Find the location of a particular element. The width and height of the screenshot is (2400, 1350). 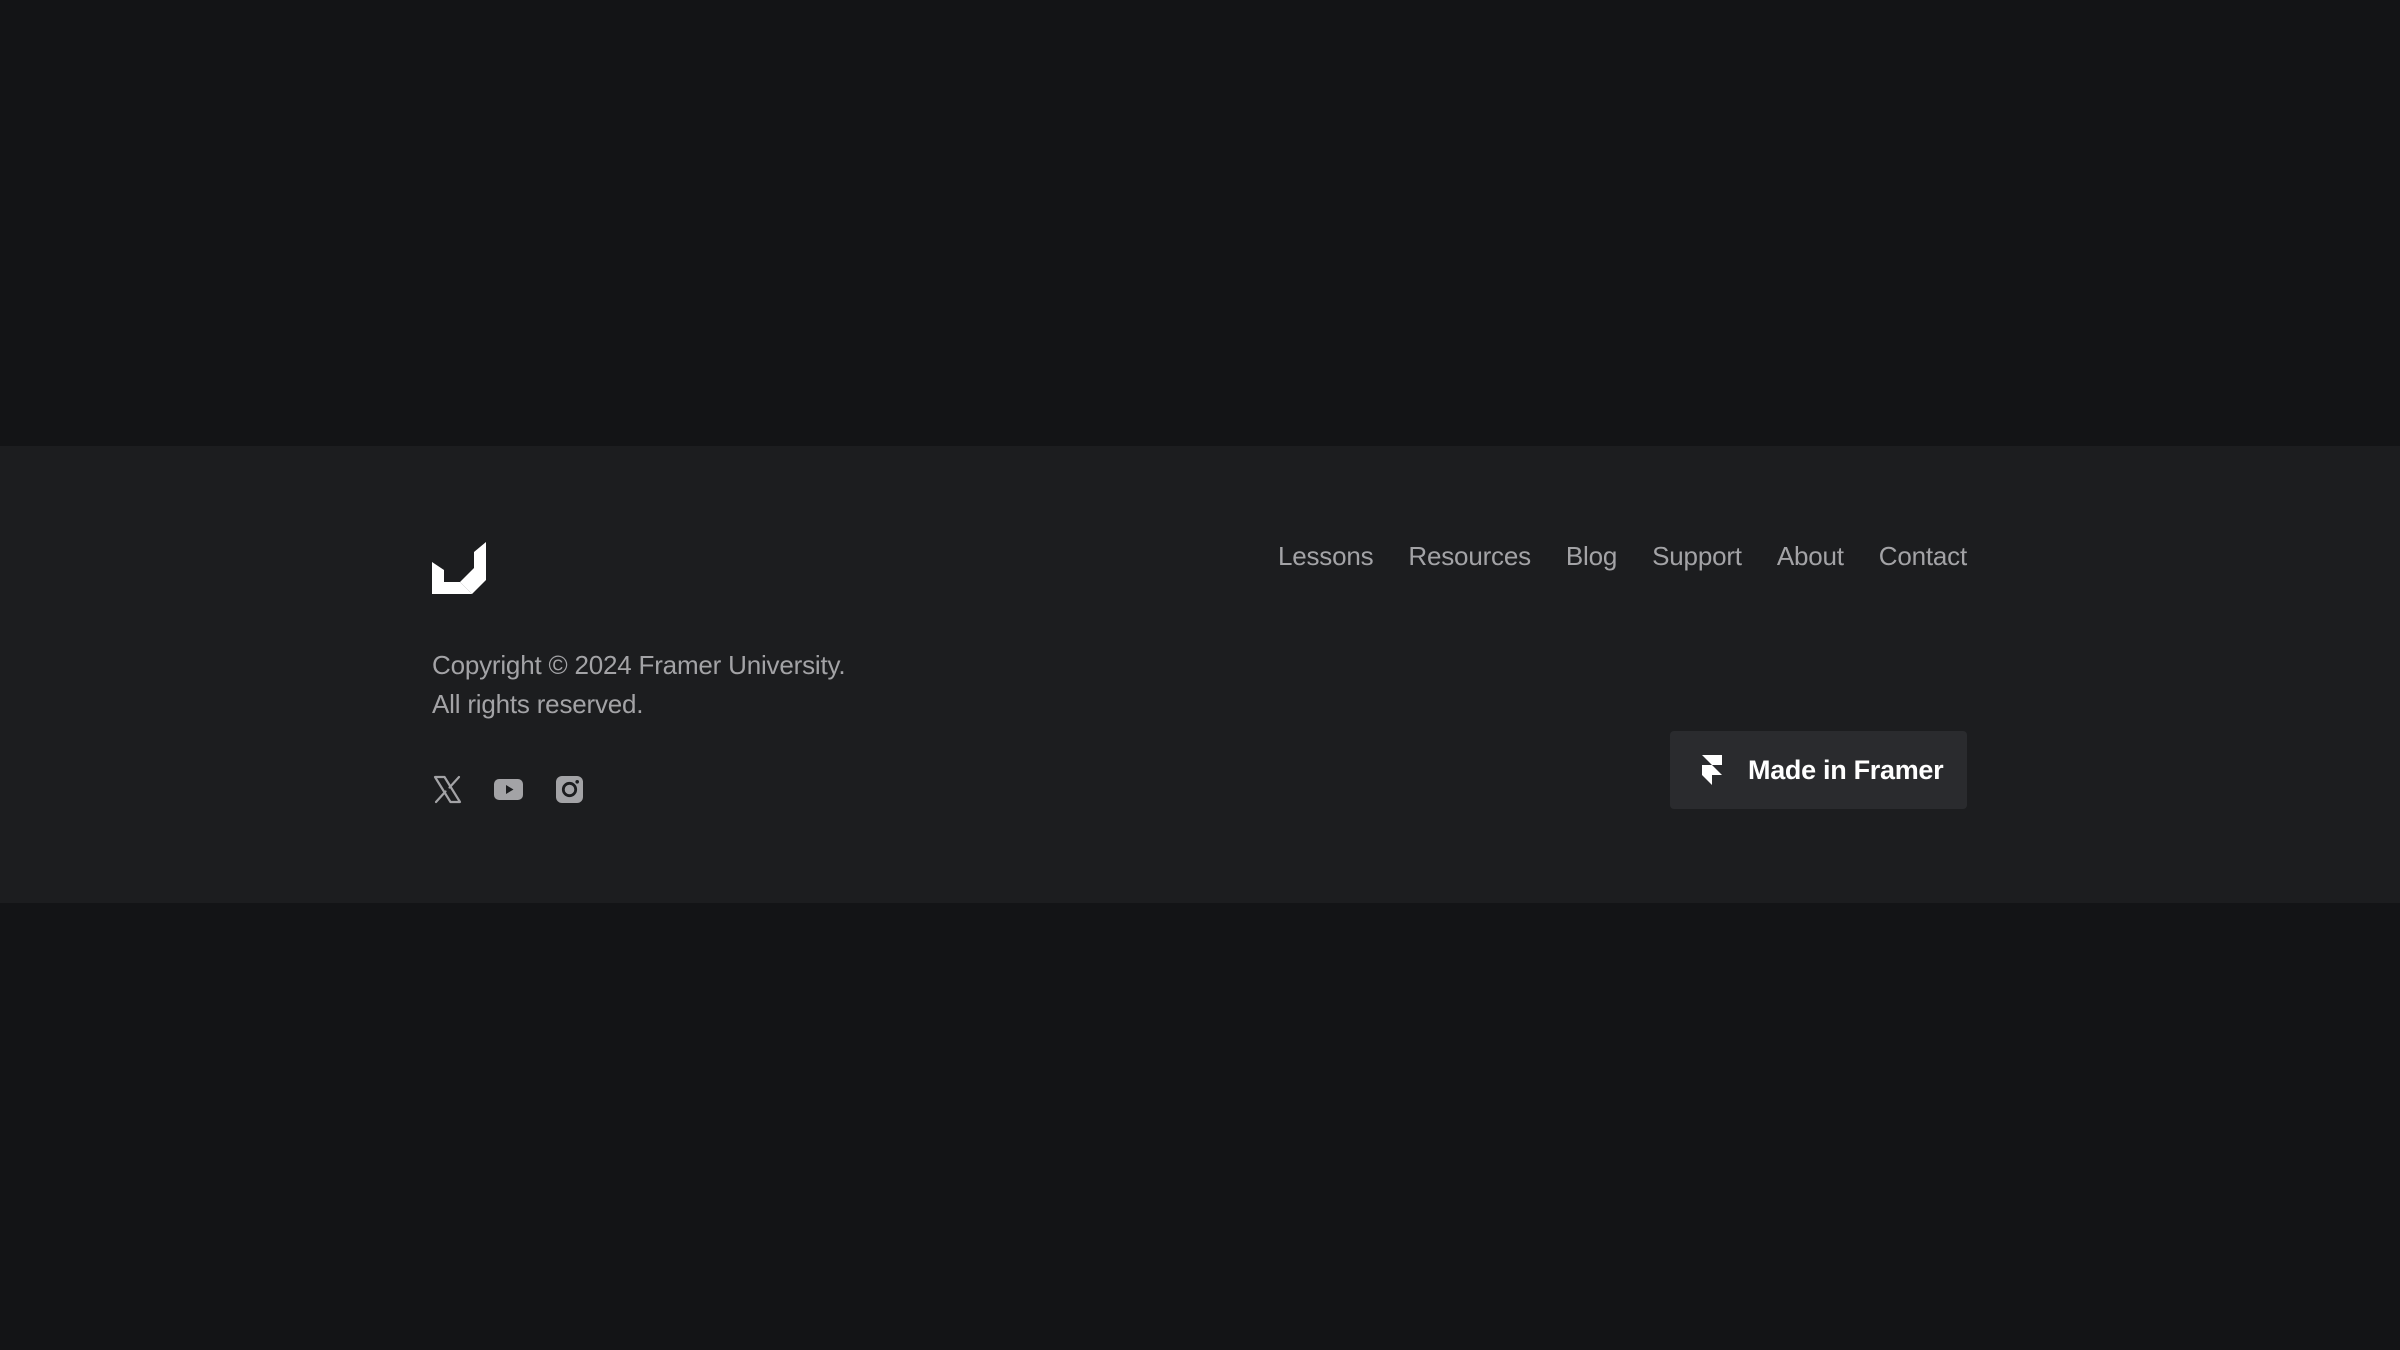

nav-link-about: About is located at coordinates (1810, 556).